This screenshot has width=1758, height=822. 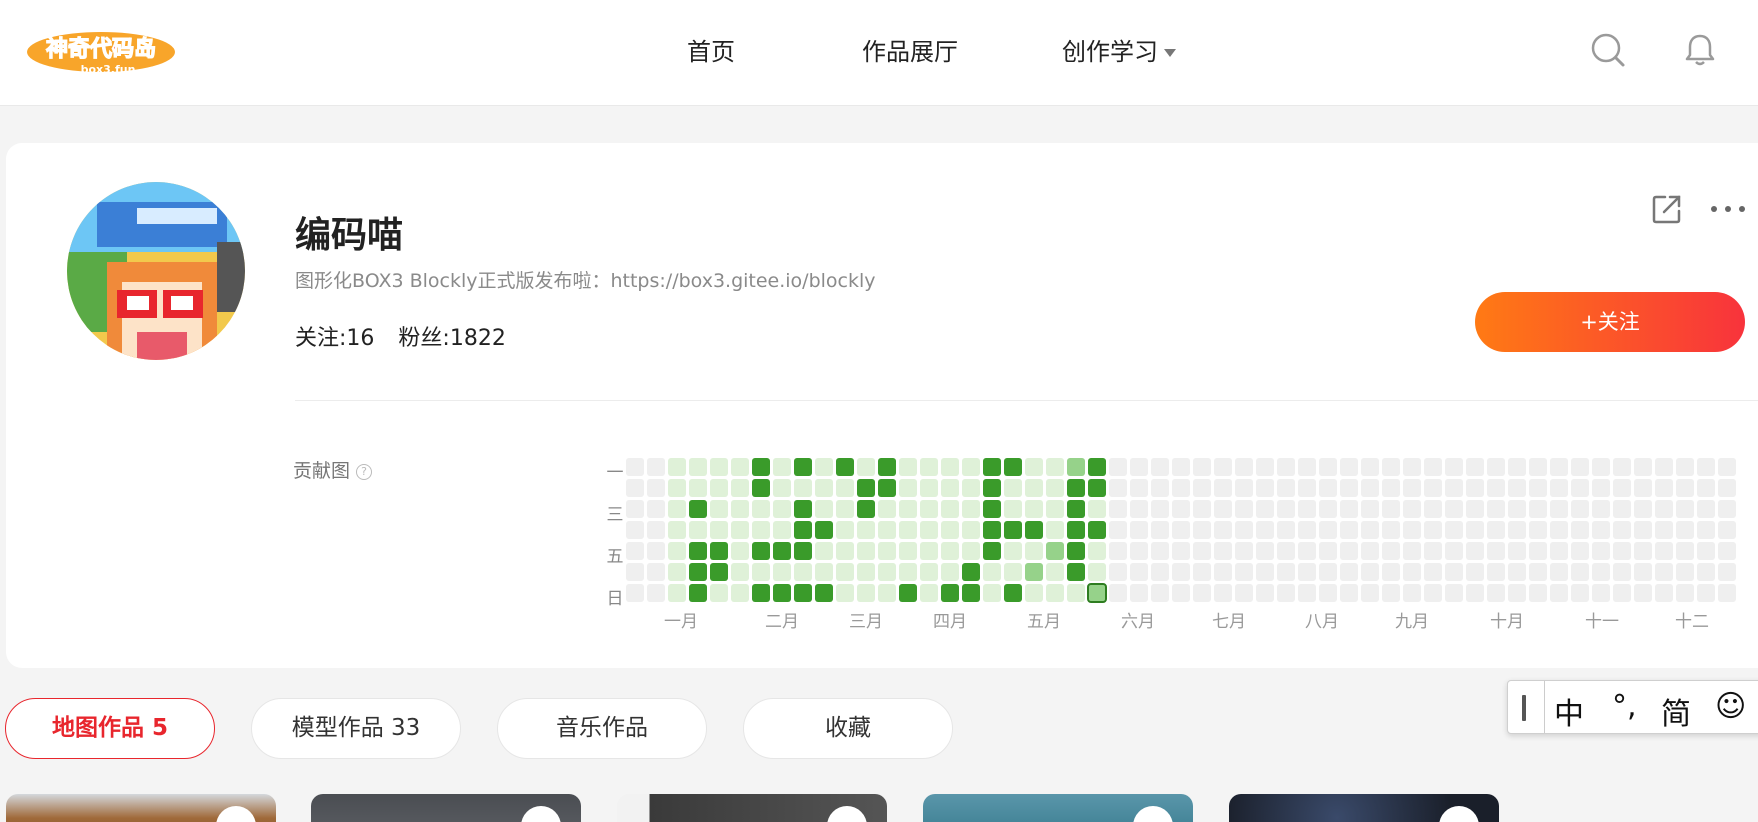 What do you see at coordinates (1459, 814) in the screenshot?
I see `creator-avatar` at bounding box center [1459, 814].